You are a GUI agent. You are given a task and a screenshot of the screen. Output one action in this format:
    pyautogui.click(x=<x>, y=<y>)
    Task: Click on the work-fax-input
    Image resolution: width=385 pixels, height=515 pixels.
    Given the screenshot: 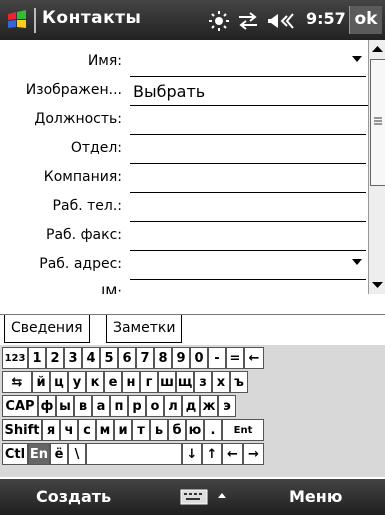 What is the action you would take?
    pyautogui.click(x=248, y=236)
    